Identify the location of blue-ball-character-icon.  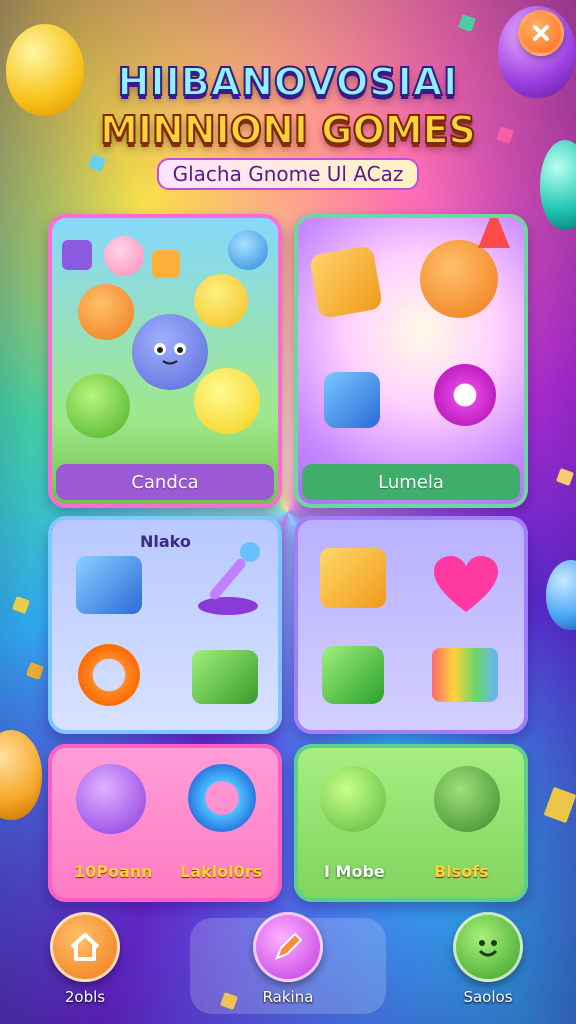
(248, 250).